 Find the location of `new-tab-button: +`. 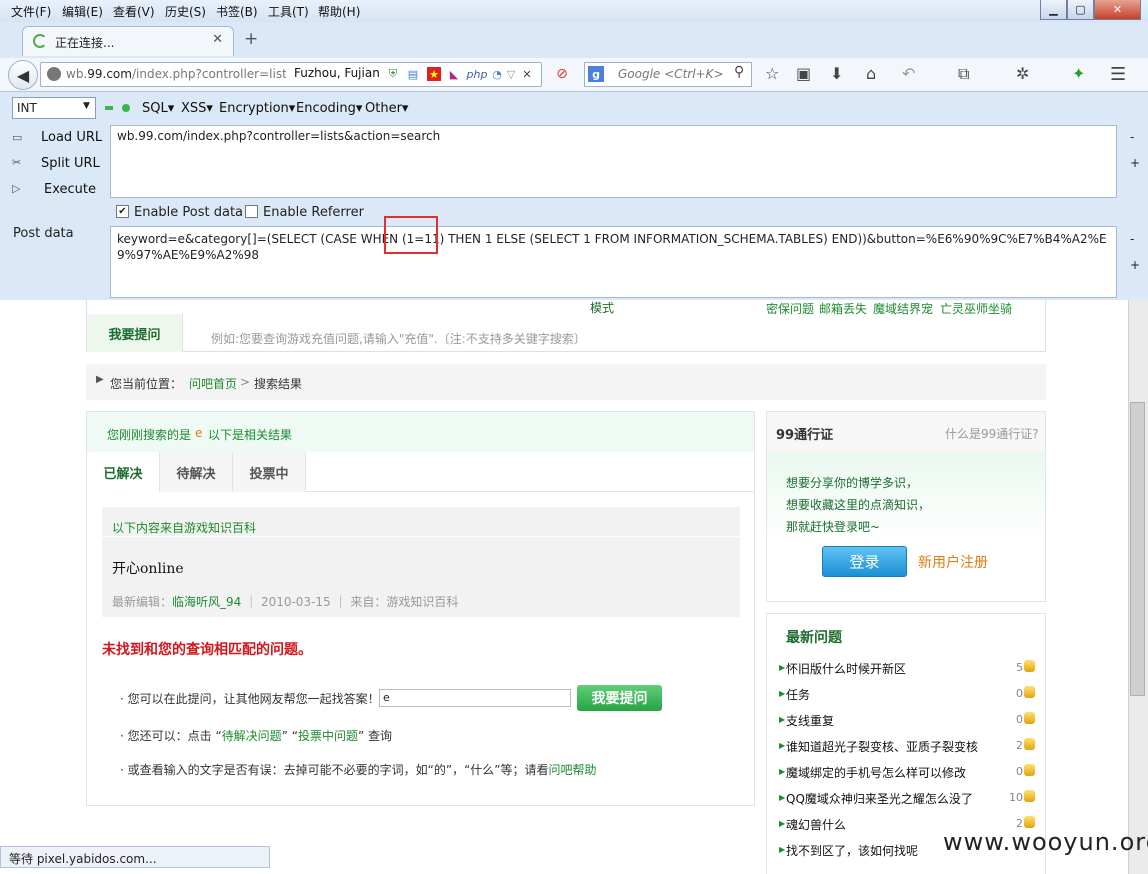

new-tab-button: + is located at coordinates (251, 39).